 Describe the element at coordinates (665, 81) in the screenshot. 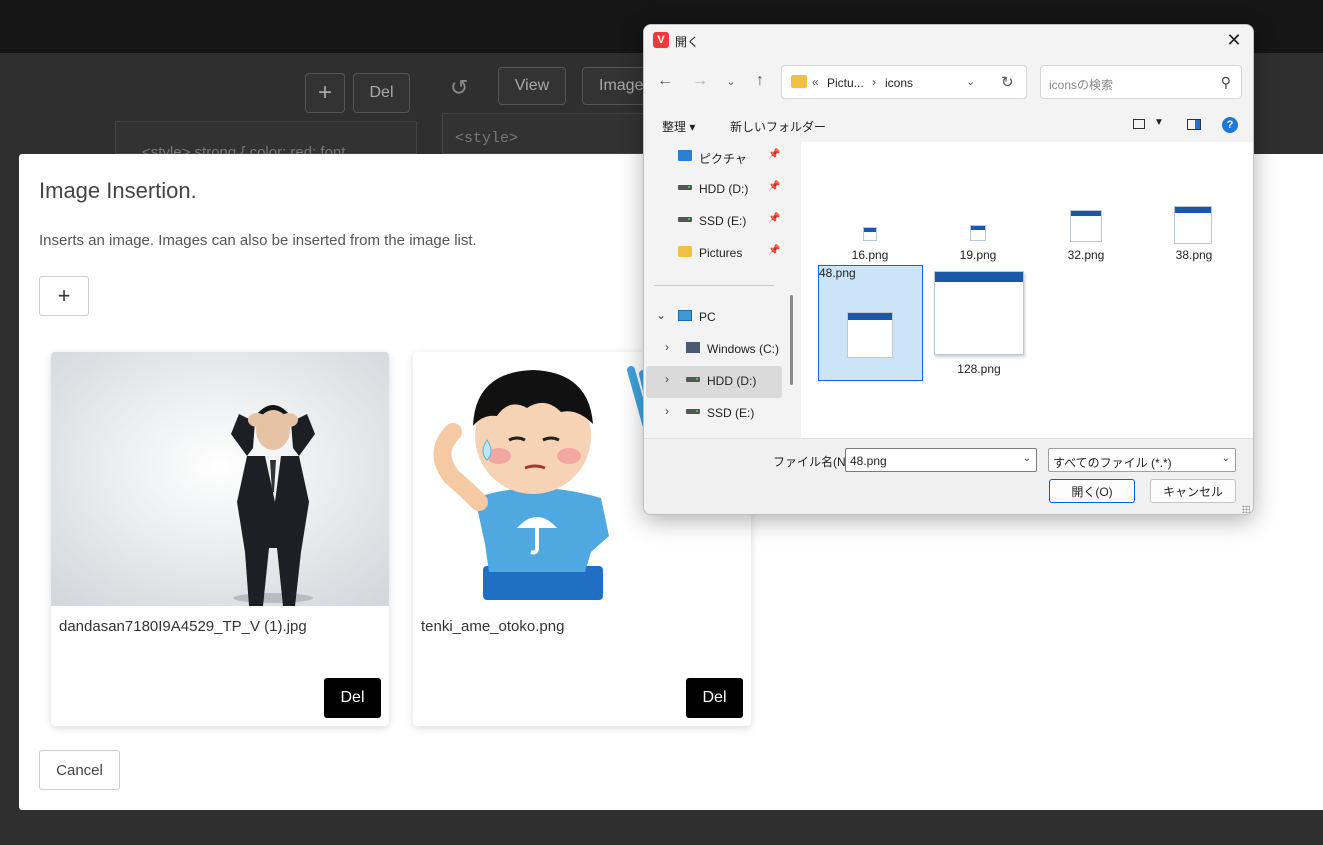

I see `back-arrow-icon: ←` at that location.